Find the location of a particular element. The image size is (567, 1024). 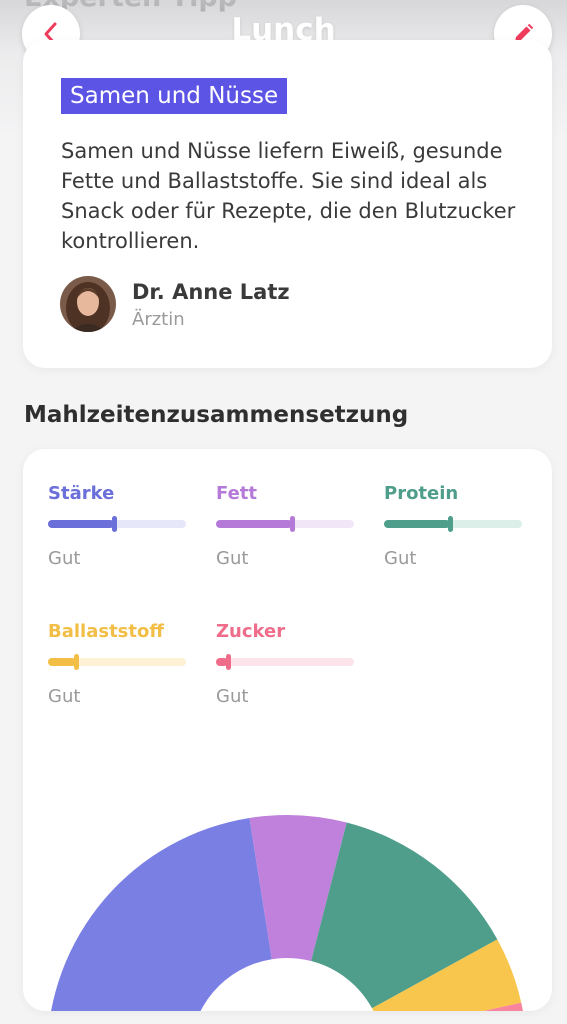

composition-heading: Mahlzeitenzusammensetzung is located at coordinates (216, 415).